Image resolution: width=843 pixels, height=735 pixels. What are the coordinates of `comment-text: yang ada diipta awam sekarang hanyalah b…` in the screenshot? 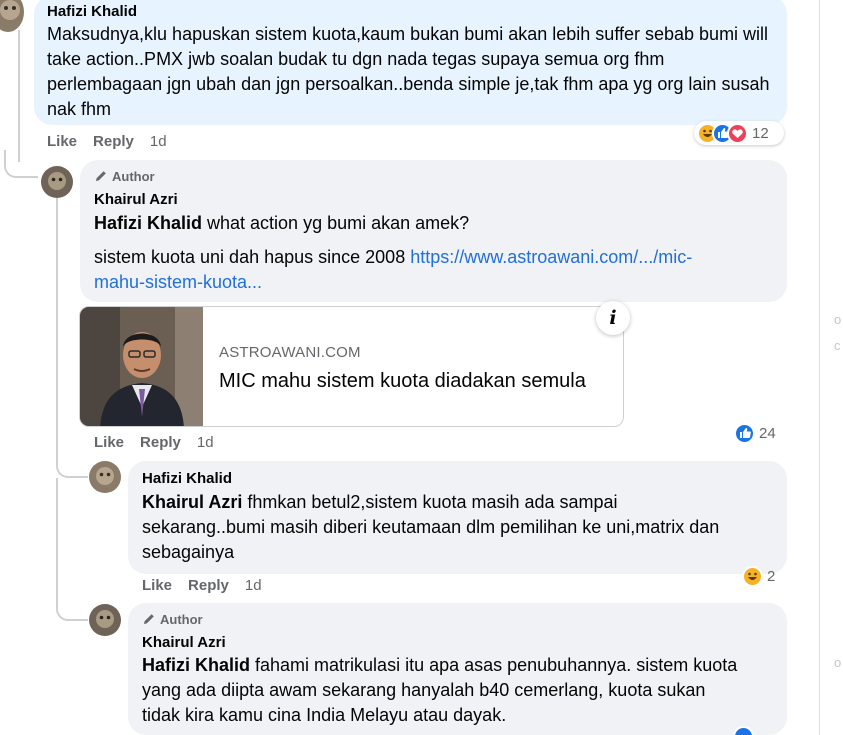 It's located at (424, 690).